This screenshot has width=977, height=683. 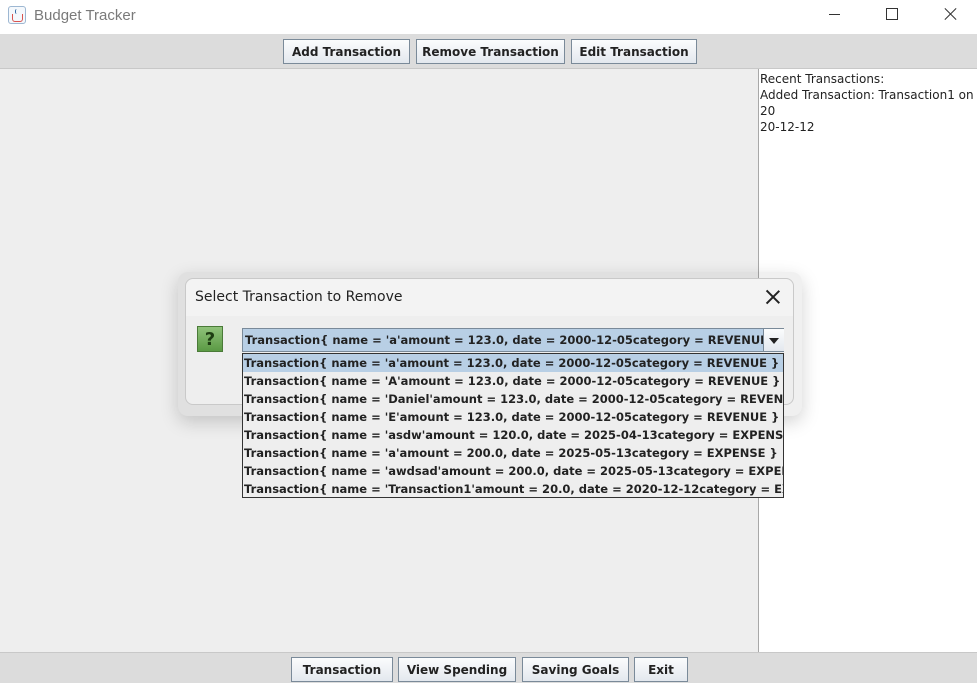 What do you see at coordinates (950, 15) in the screenshot?
I see `close-icon` at bounding box center [950, 15].